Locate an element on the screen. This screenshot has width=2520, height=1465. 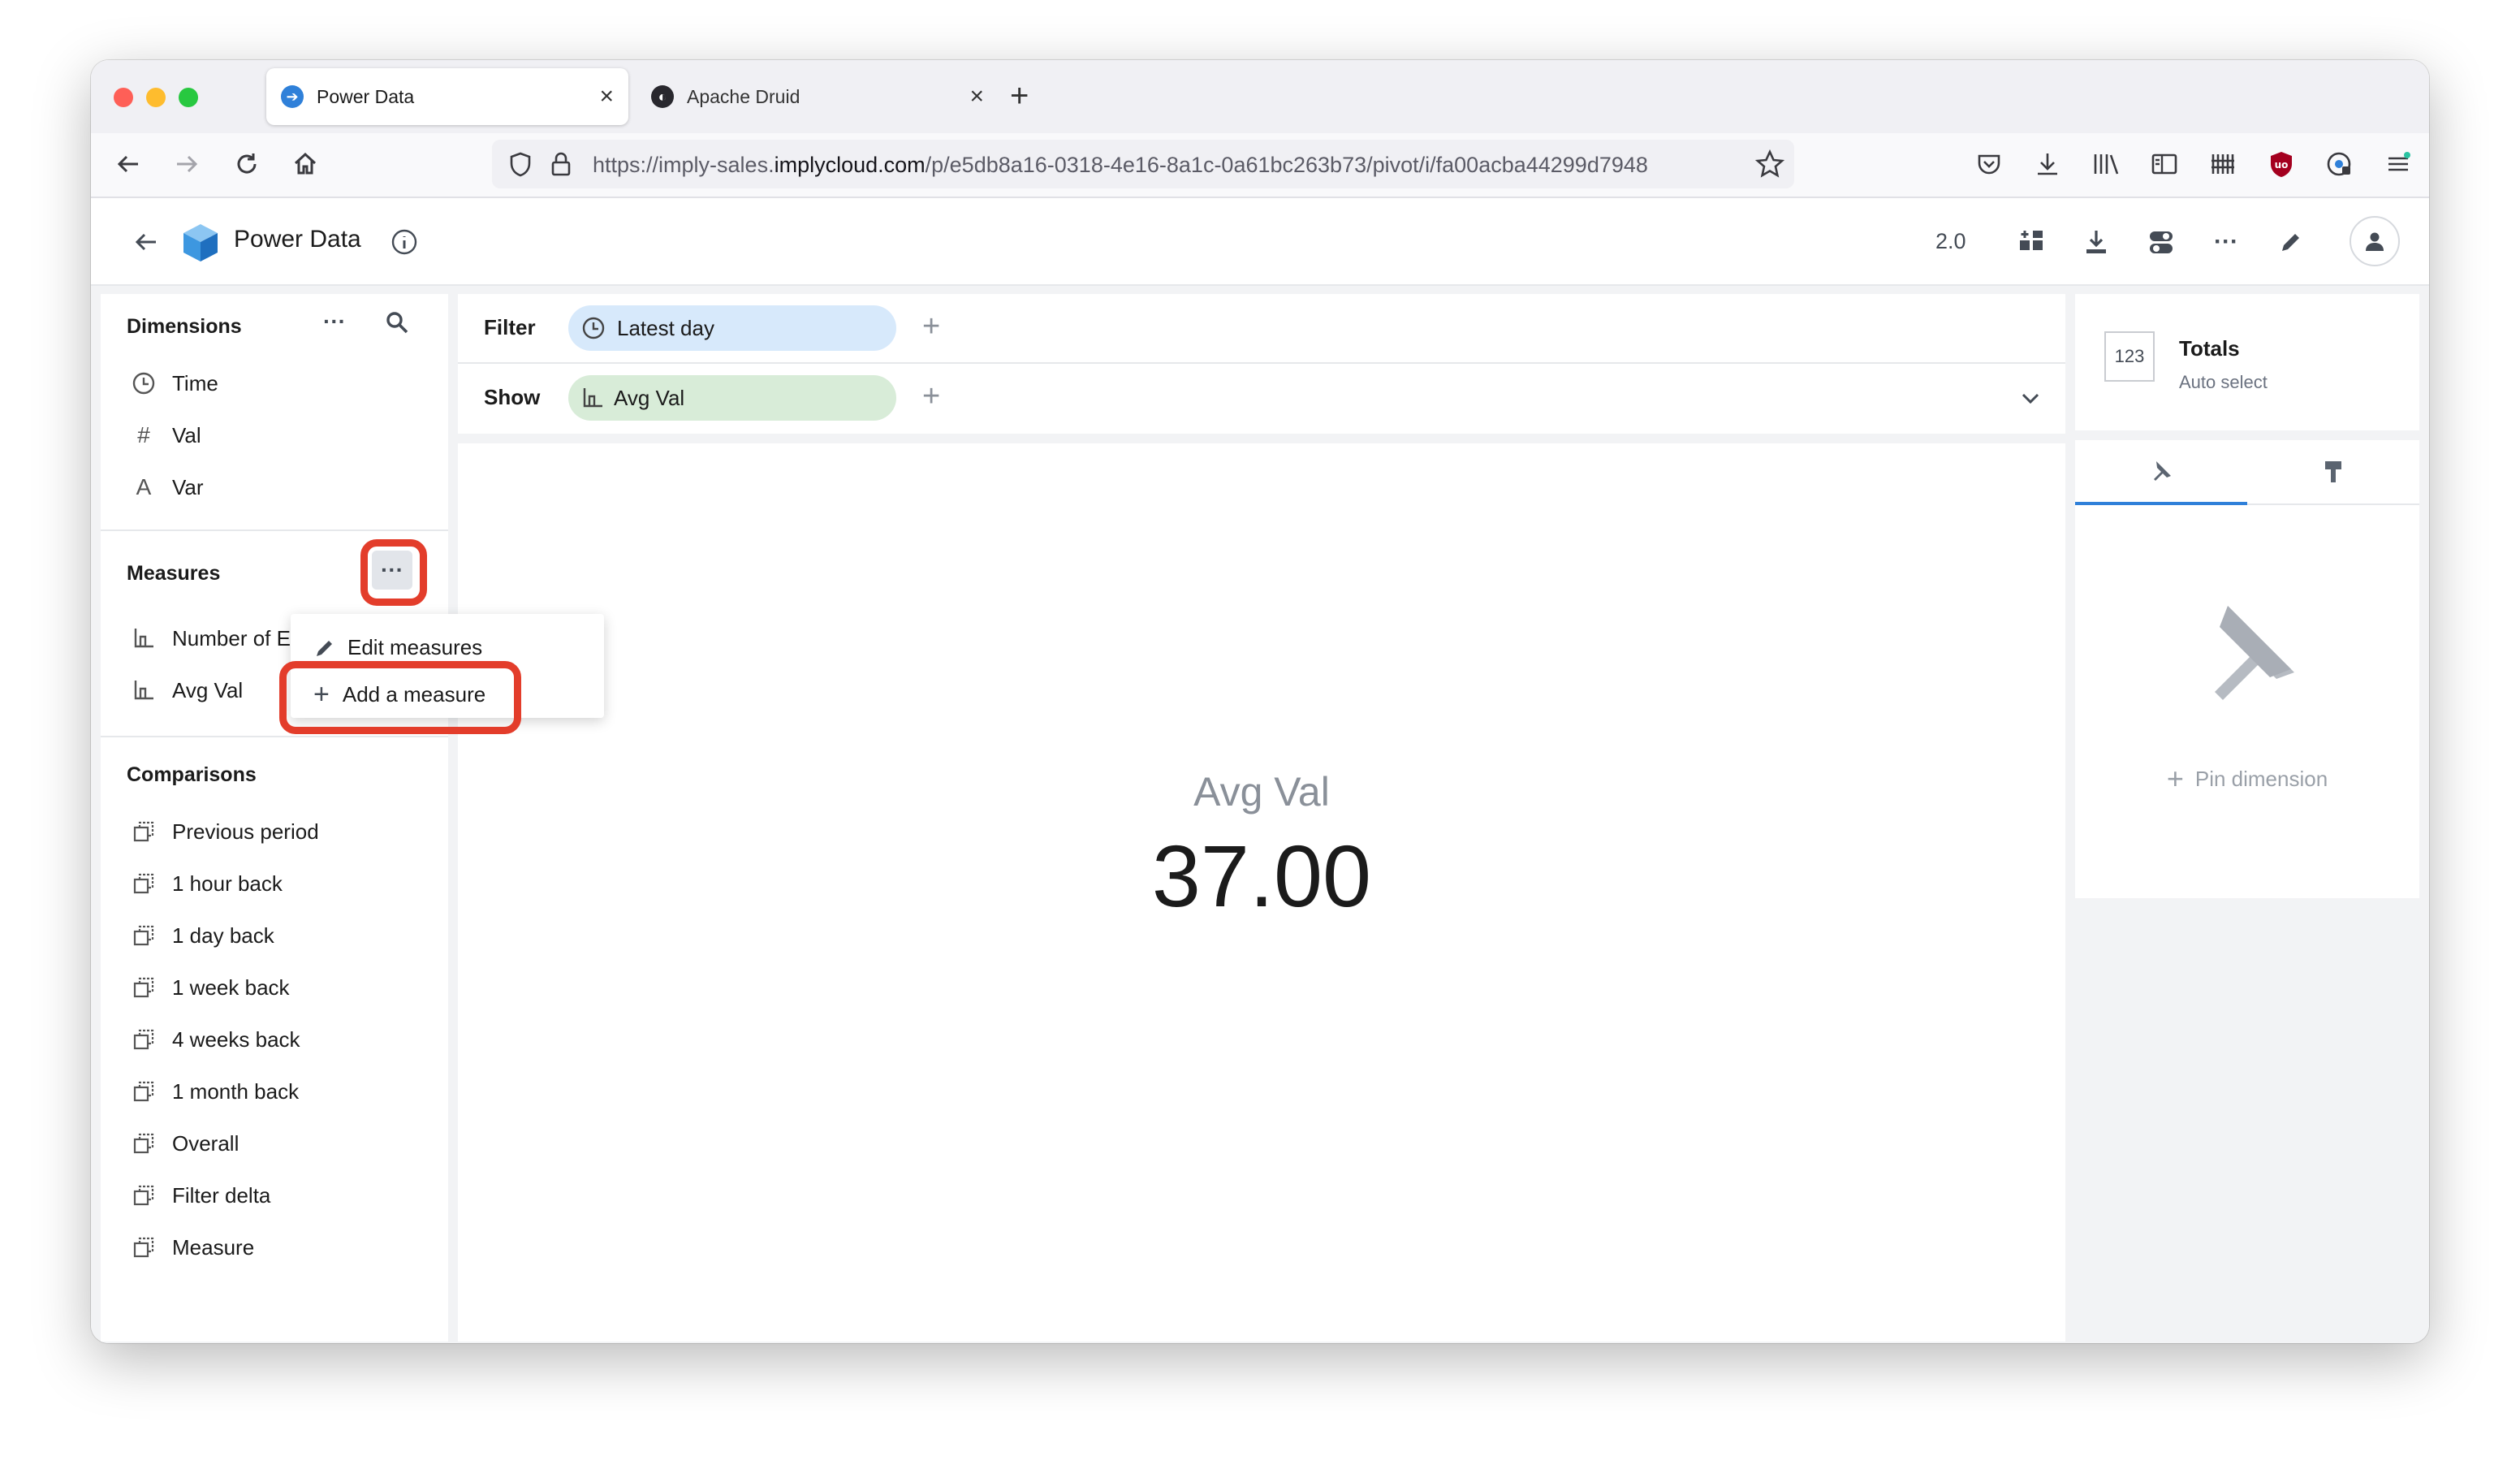
bookmark-star-icon is located at coordinates (1770, 166).